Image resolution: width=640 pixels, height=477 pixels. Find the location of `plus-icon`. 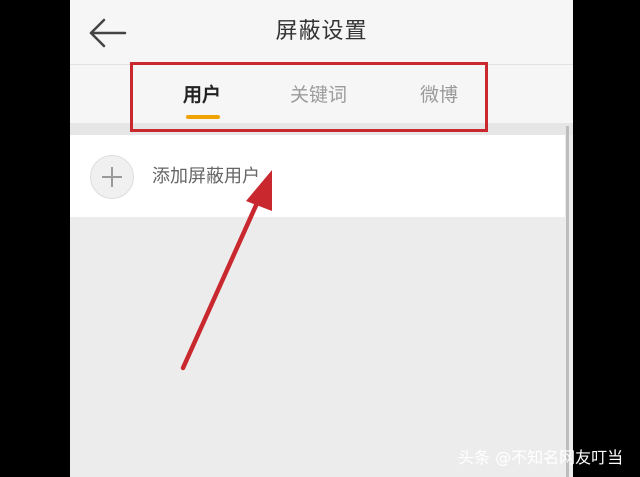

plus-icon is located at coordinates (112, 177).